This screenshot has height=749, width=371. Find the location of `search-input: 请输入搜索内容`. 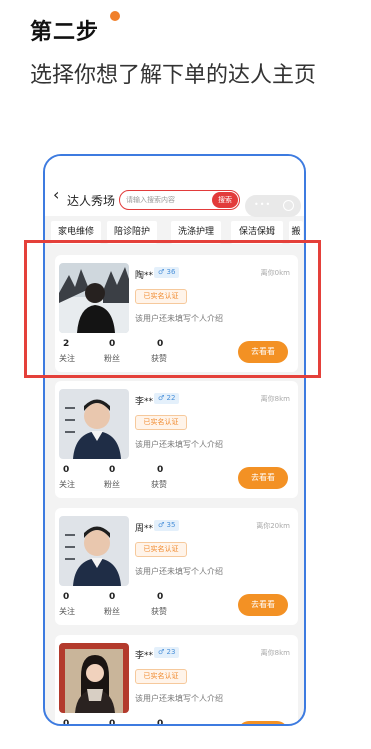

search-input: 请输入搜索内容 is located at coordinates (150, 200).